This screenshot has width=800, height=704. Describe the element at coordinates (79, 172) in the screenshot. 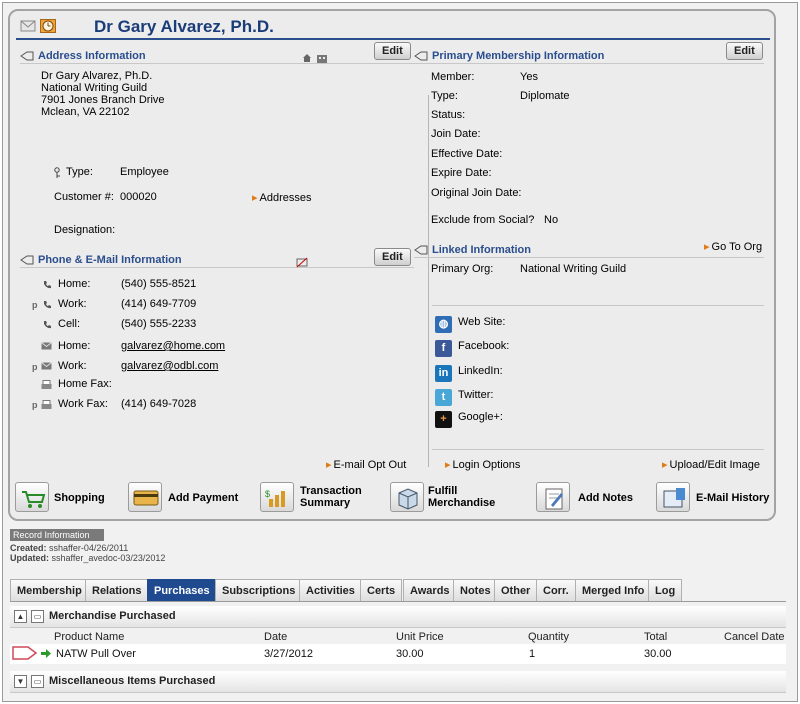

I see `type-label: Type:` at that location.